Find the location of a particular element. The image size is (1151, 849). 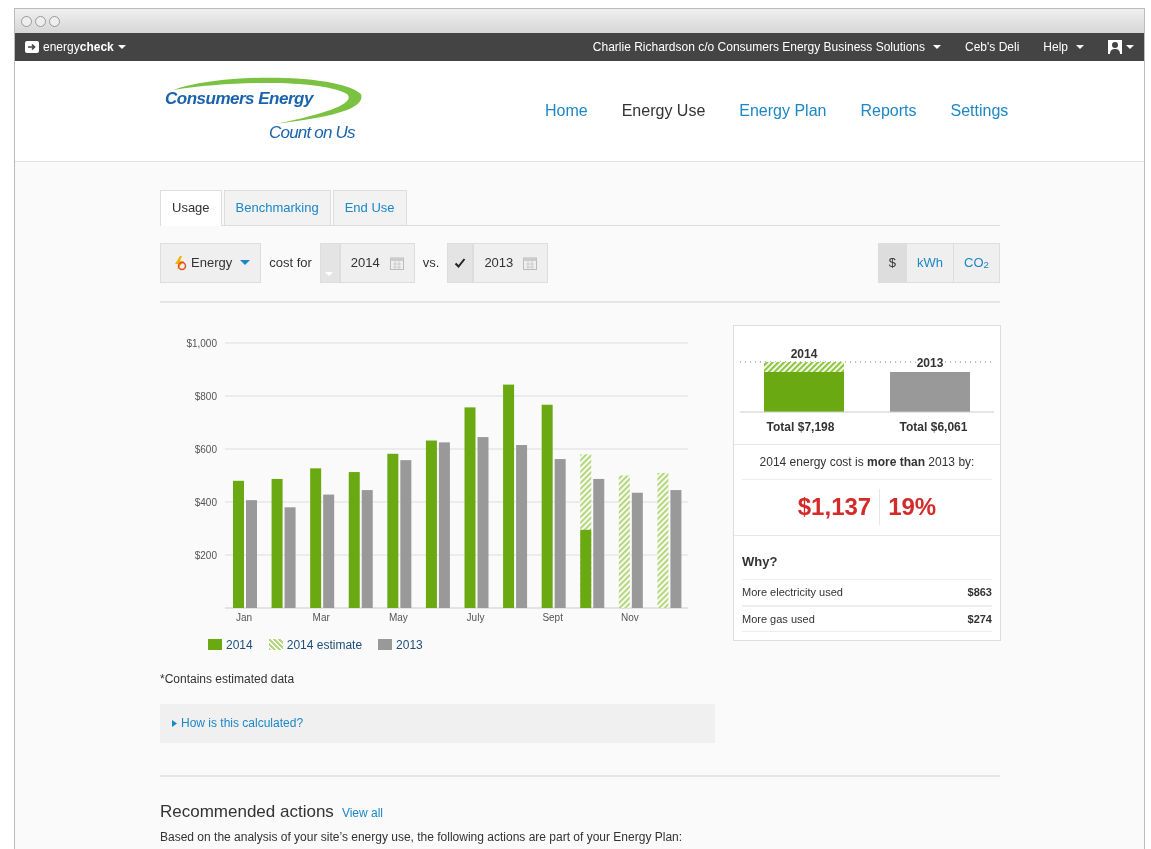

energy-dropdown: Energy is located at coordinates (211, 262).